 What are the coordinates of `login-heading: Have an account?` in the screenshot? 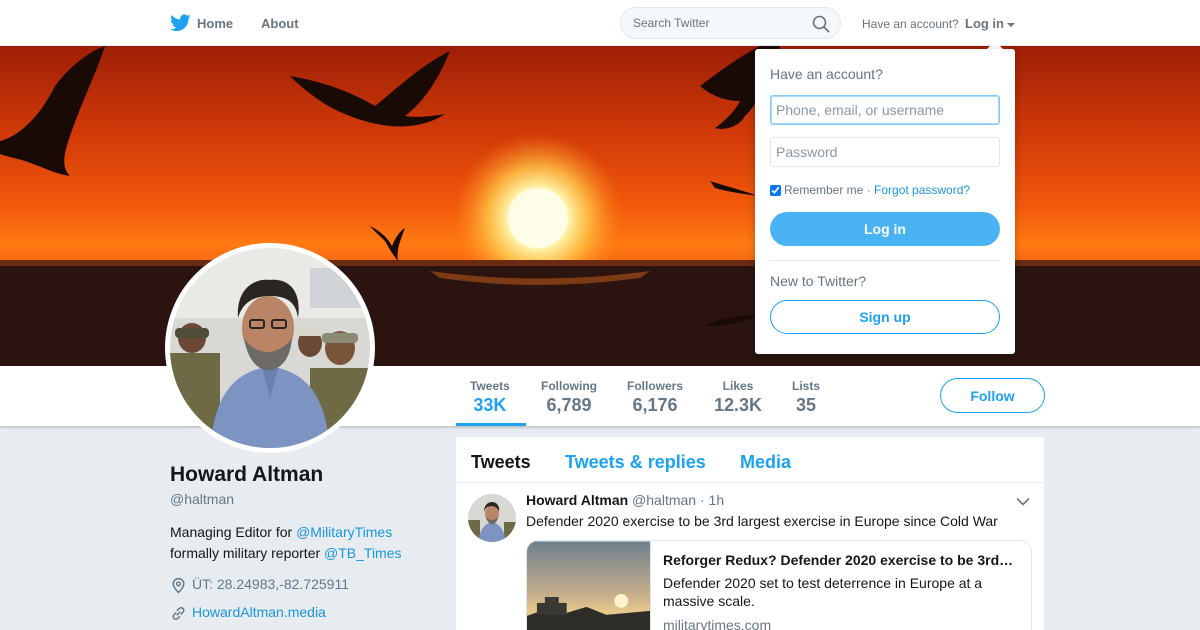 It's located at (826, 74).